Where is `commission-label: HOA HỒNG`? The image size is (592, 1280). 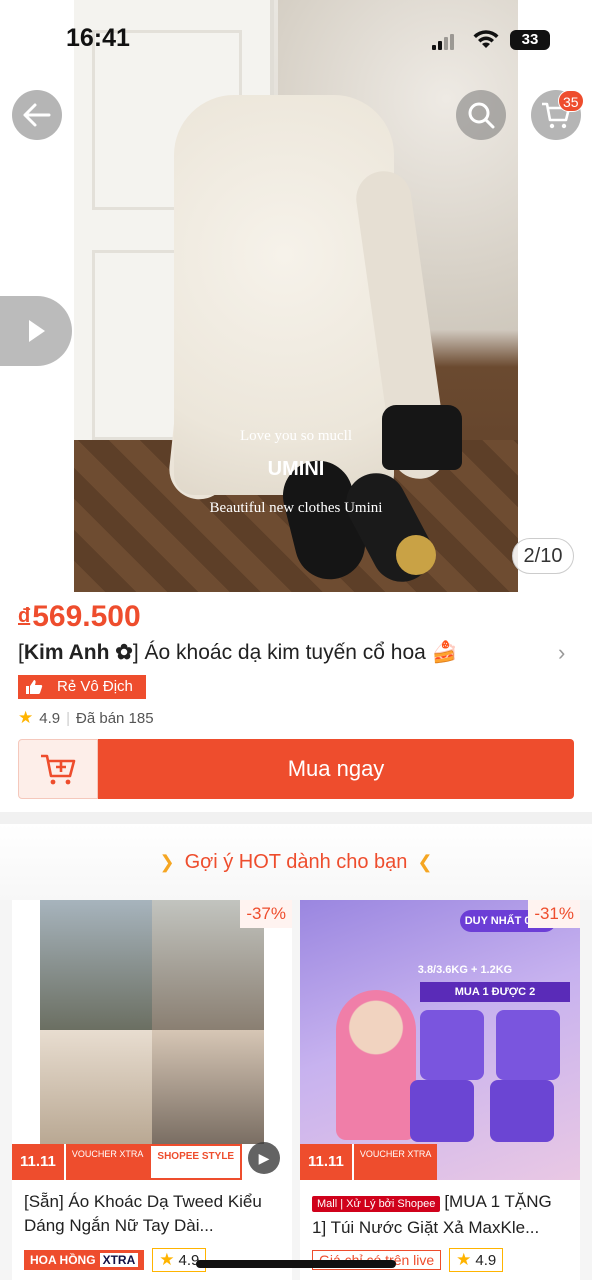
commission-label: HOA HỒNG is located at coordinates (63, 1260).